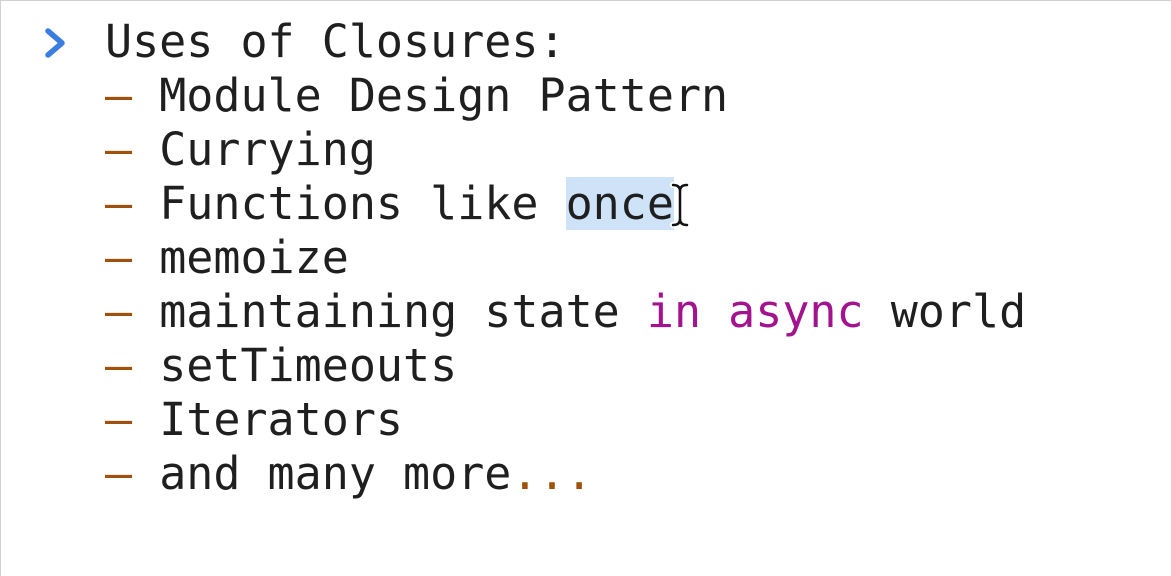 The width and height of the screenshot is (1171, 576). What do you see at coordinates (254, 257) in the screenshot?
I see `list-item-text: memoize` at bounding box center [254, 257].